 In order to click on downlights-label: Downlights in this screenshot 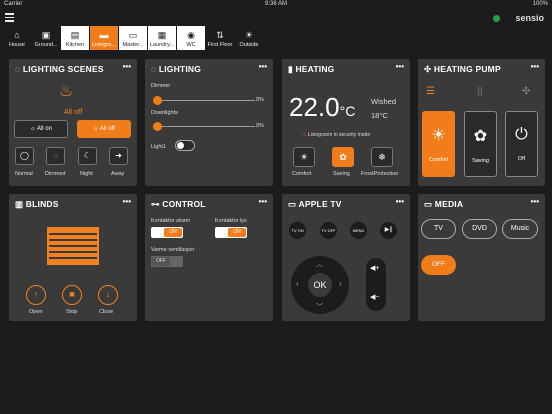, I will do `click(164, 113)`.